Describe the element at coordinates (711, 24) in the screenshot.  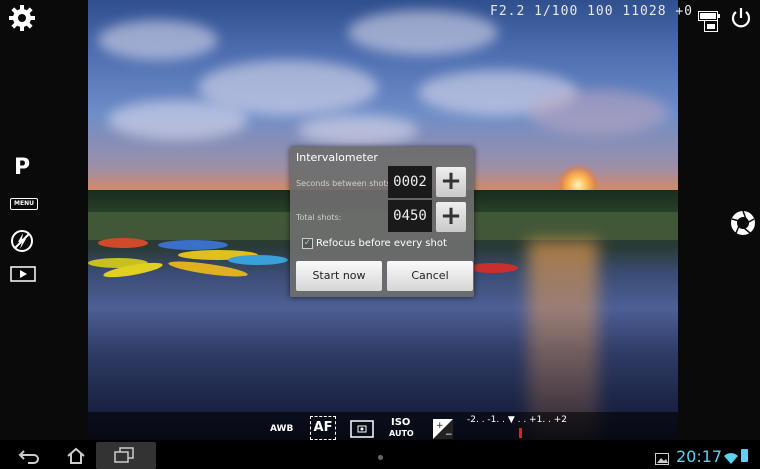
I see `sdcard-icon` at that location.